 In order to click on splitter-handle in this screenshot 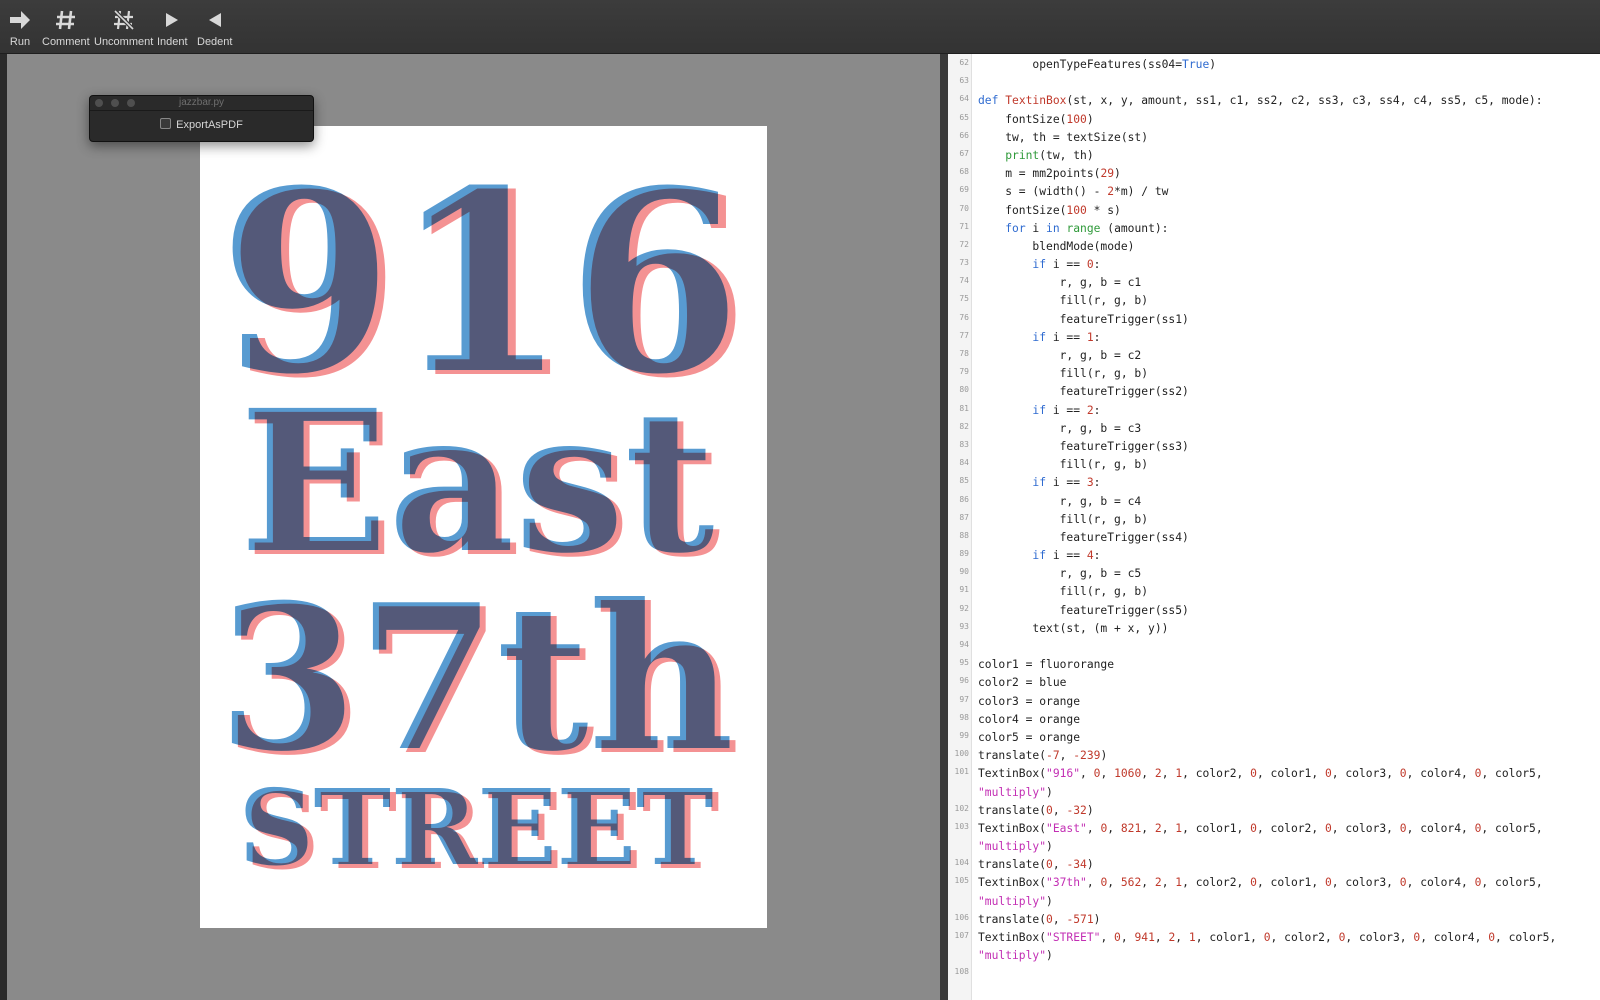, I will do `click(944, 527)`.